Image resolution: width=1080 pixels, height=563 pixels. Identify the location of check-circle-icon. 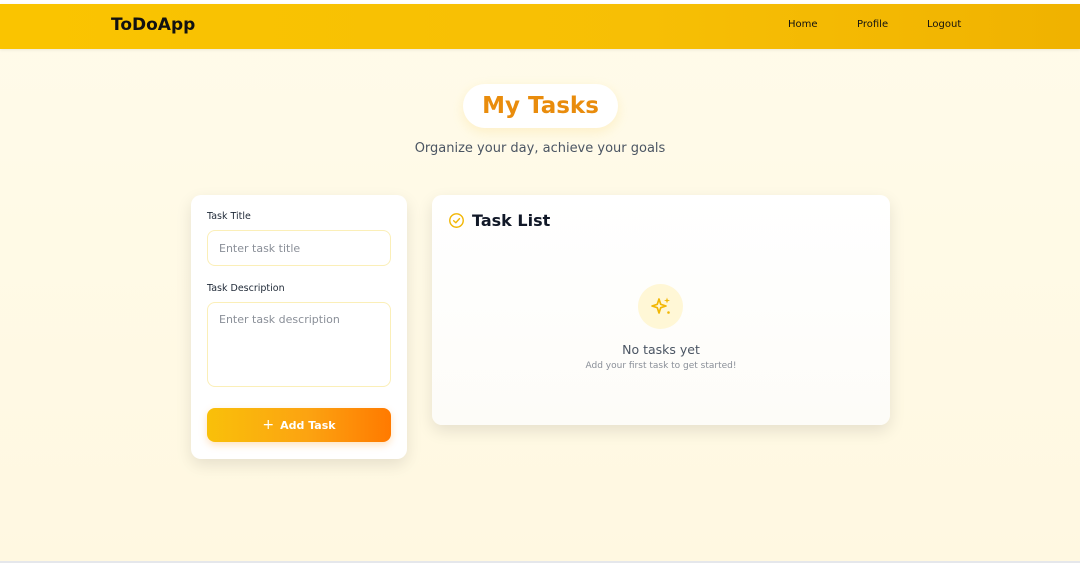
(456, 220).